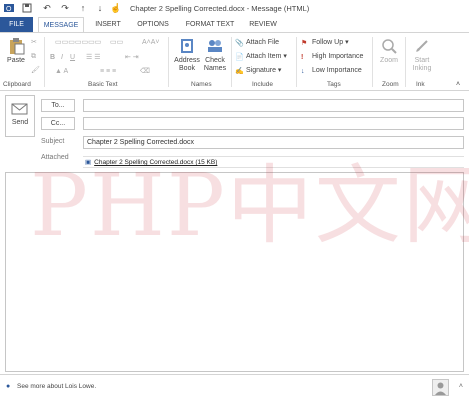  Describe the element at coordinates (151, 42) in the screenshot. I see `grow-font-icon: A˄A˅` at that location.